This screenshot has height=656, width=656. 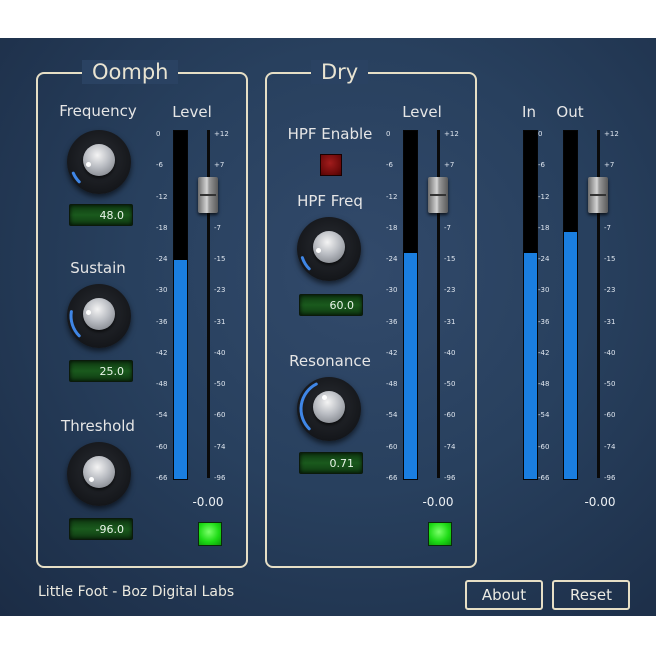 I want to click on out-label: Out, so click(x=570, y=112).